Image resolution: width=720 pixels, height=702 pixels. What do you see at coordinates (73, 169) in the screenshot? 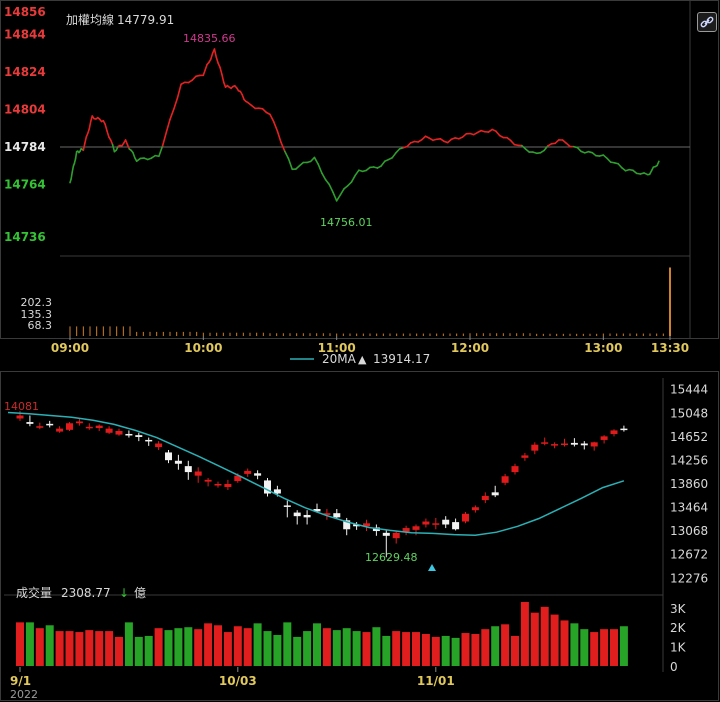
I see `price-line-segment` at bounding box center [73, 169].